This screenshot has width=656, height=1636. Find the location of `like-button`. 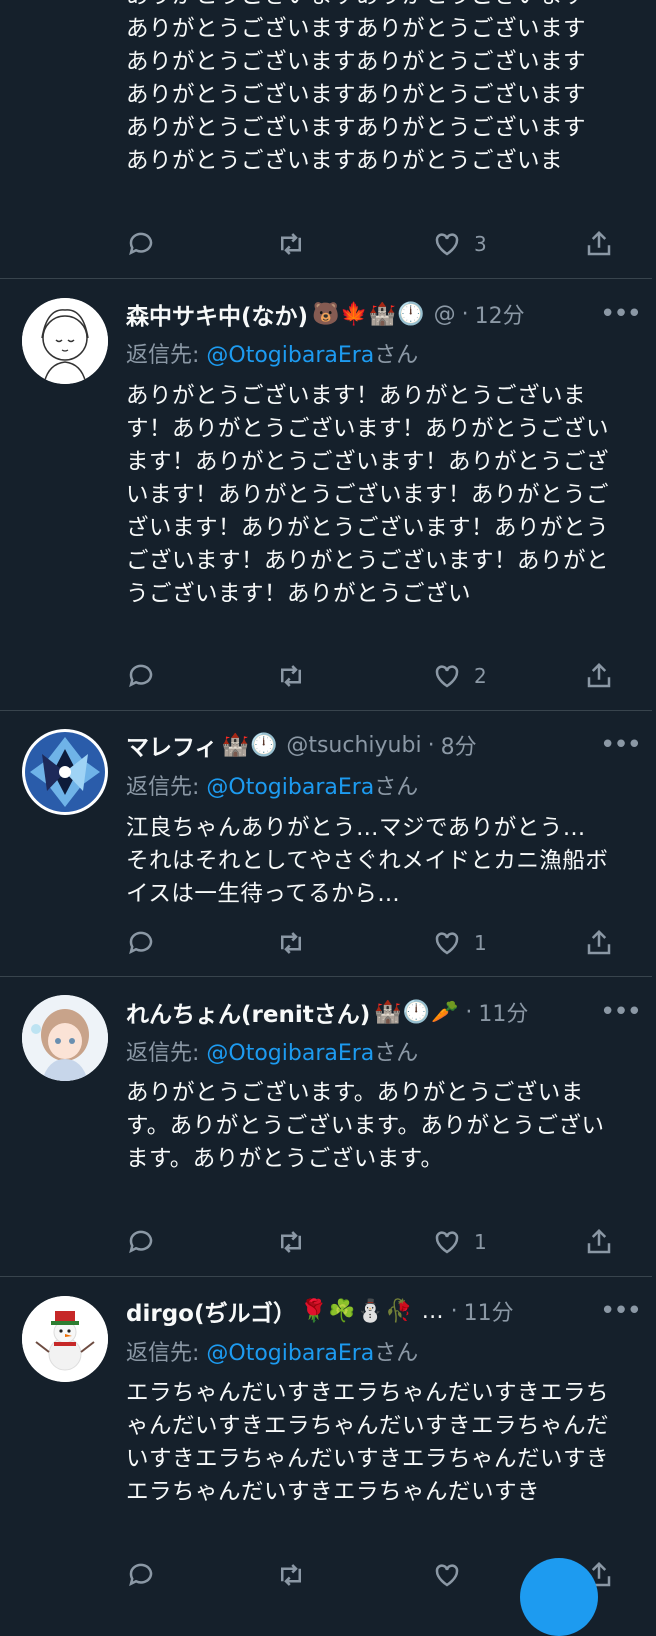

like-button is located at coordinates (453, 1575).